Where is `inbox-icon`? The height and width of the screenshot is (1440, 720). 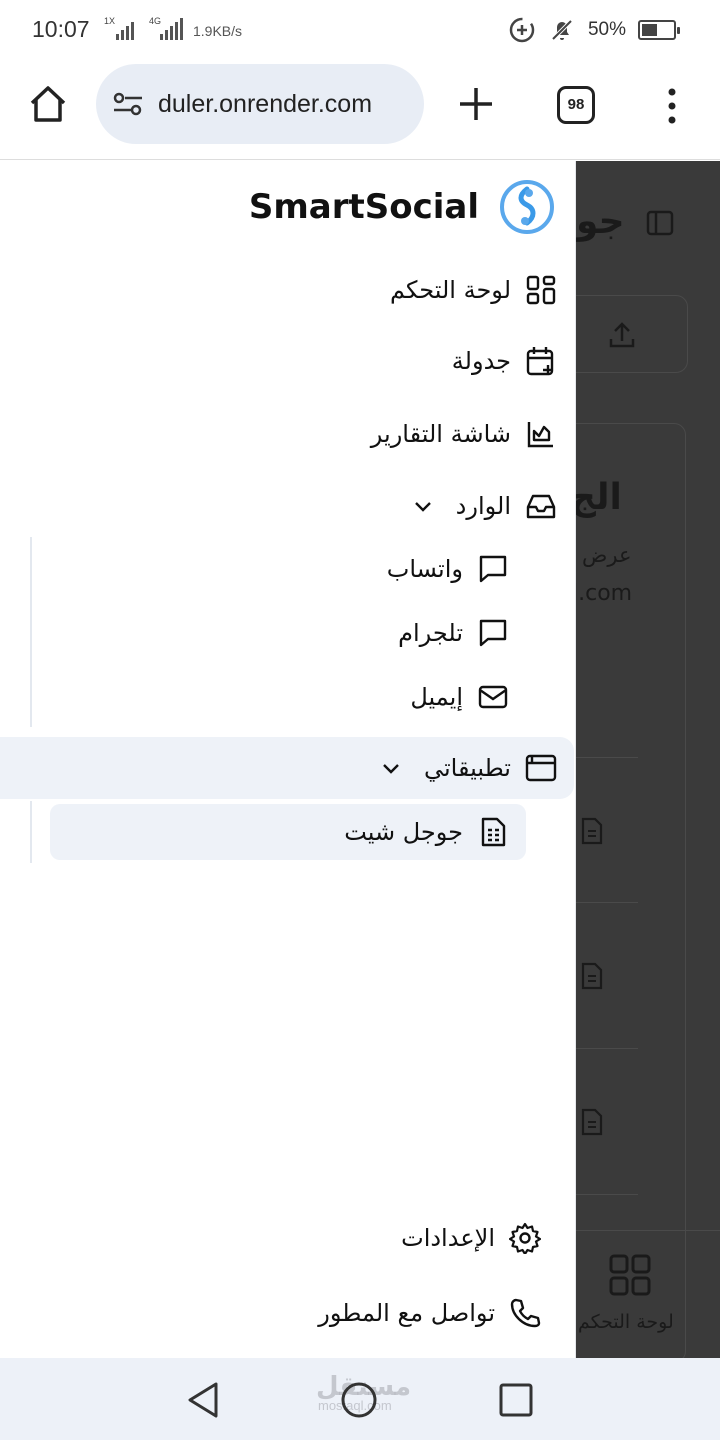 inbox-icon is located at coordinates (541, 506).